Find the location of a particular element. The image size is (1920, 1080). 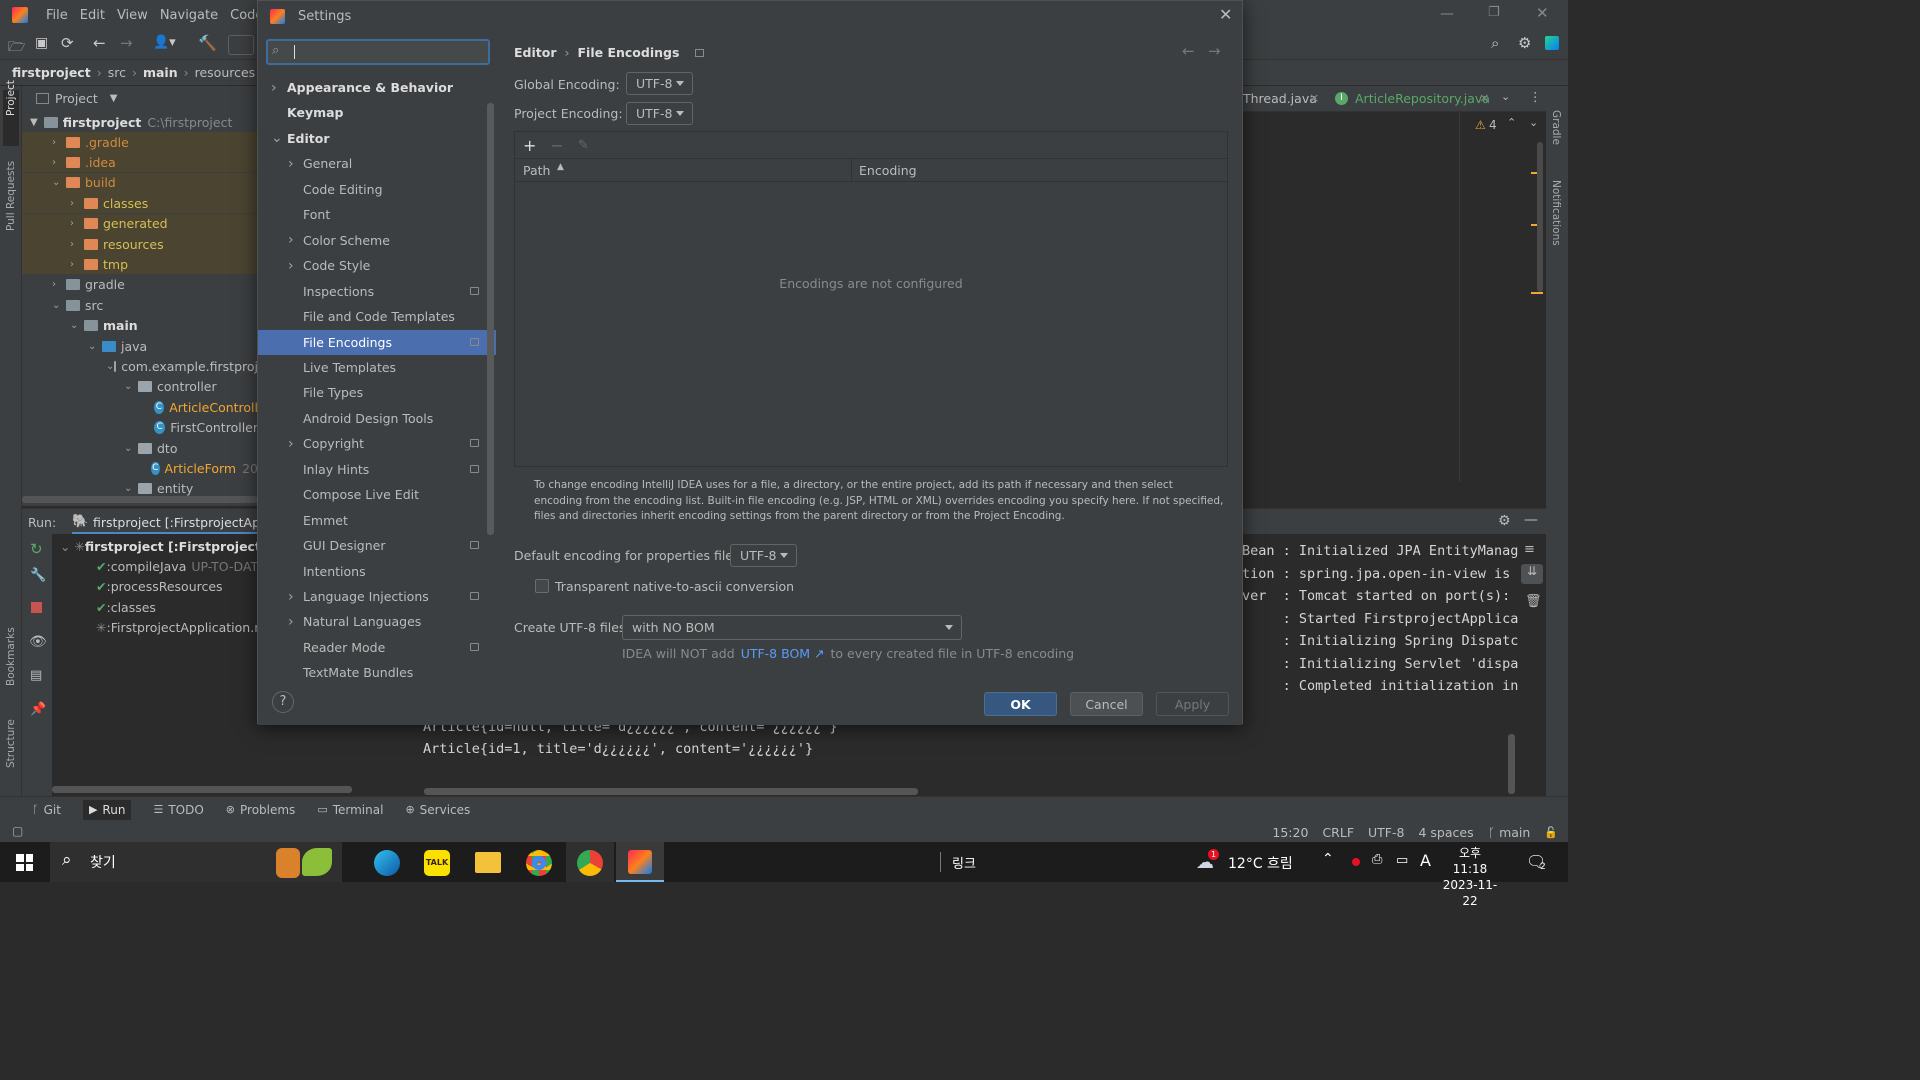

settings-nav-item: Keymap is located at coordinates (377, 112).